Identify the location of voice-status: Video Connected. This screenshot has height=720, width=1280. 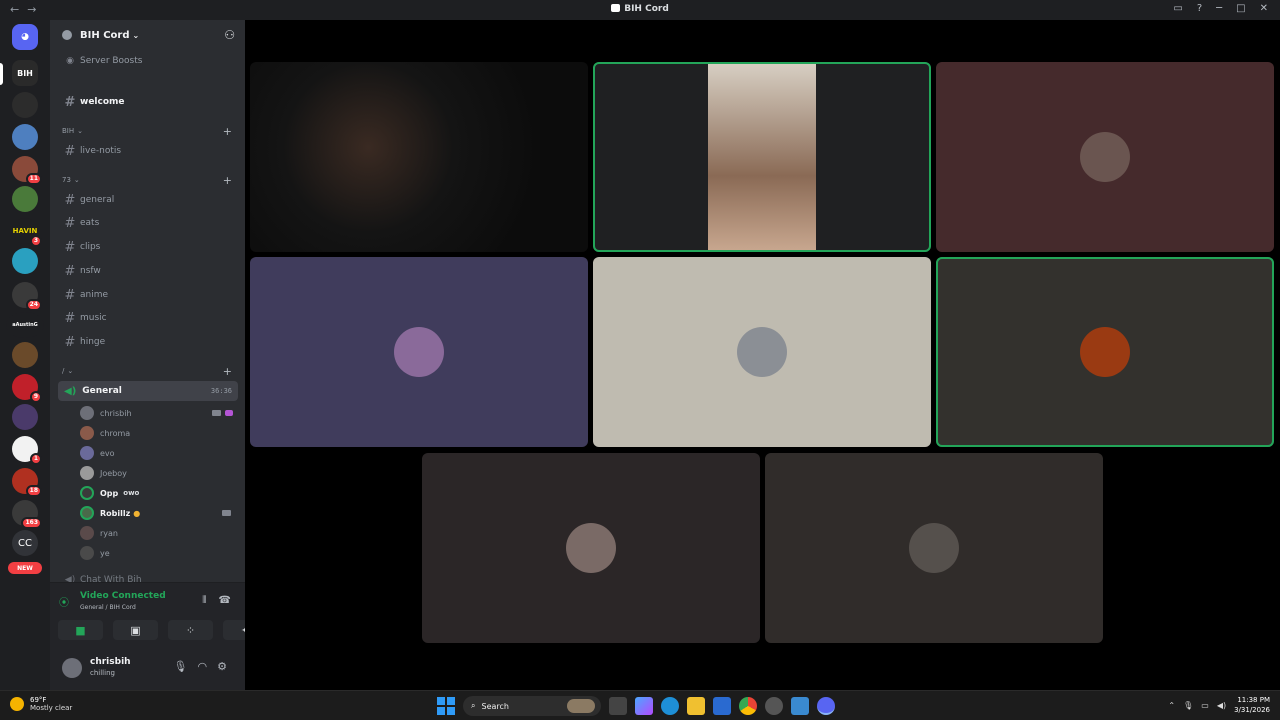
(123, 596).